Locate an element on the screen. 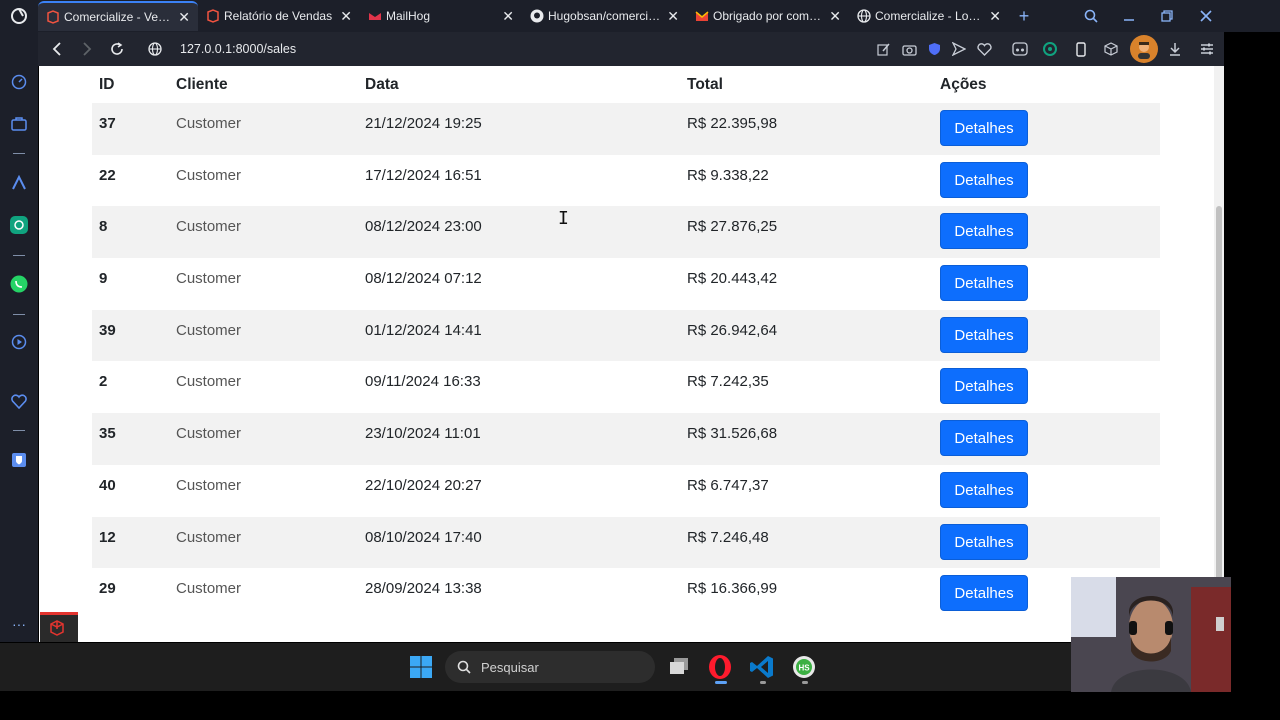 This screenshot has height=720, width=1280. opera-gx-icon is located at coordinates (19, 16).